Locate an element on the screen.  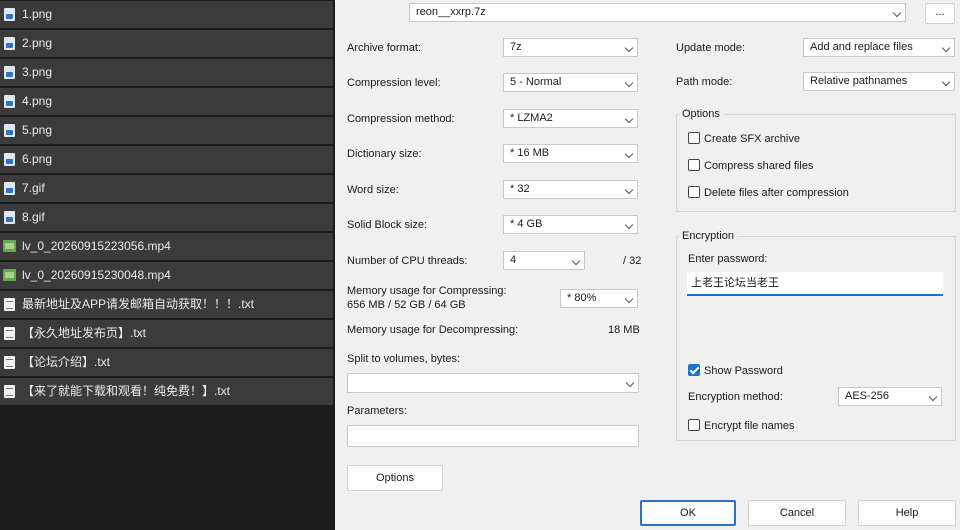
word-size-label: Word size: is located at coordinates (373, 190).